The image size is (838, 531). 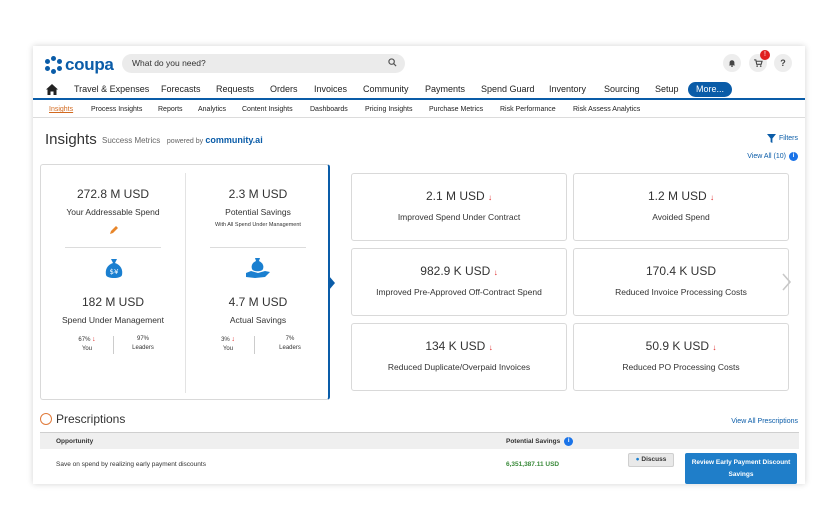 I want to click on nav-sourcing: Sourcing, so click(x=622, y=89).